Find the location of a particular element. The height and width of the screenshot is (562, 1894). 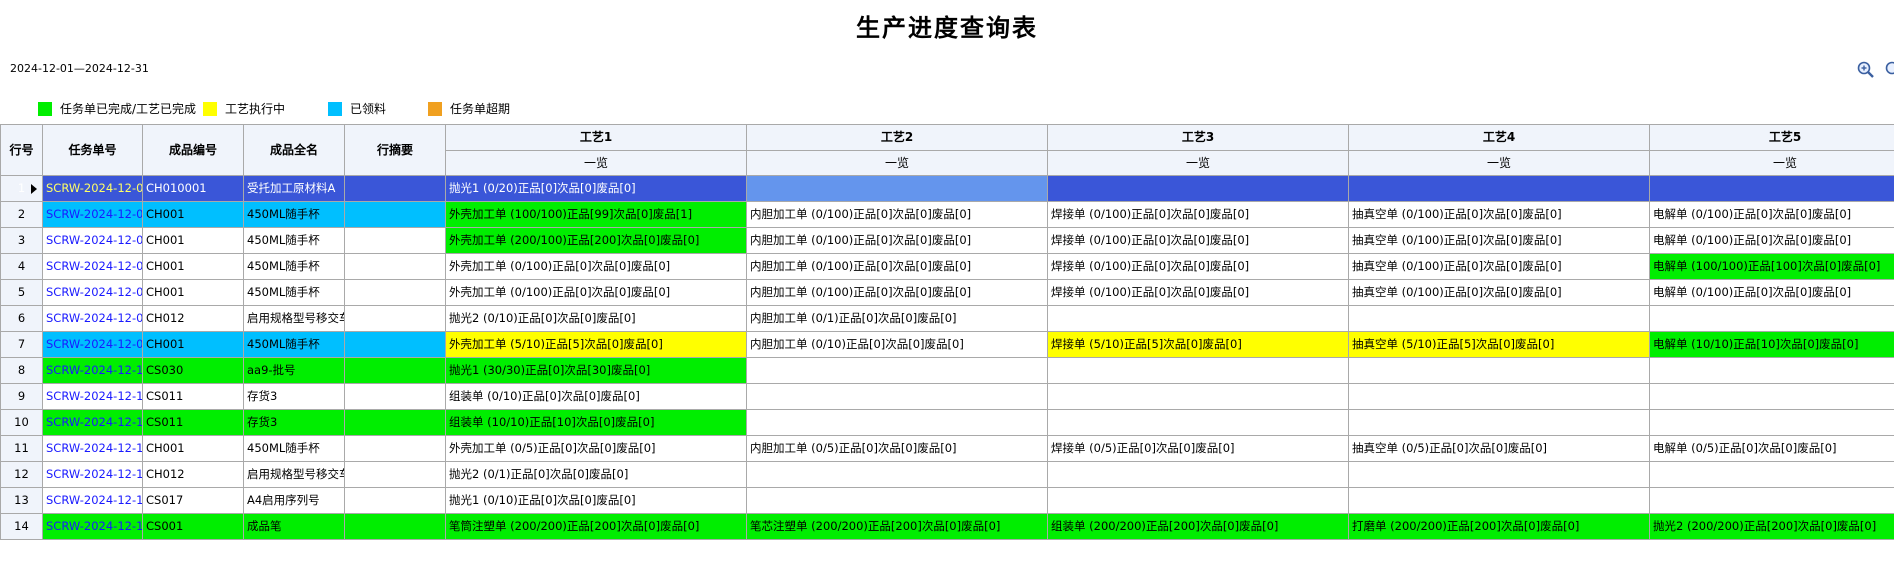

process-cell: 外壳加工单 (5/10)正品[5]次品[0]废品[0] is located at coordinates (596, 344).